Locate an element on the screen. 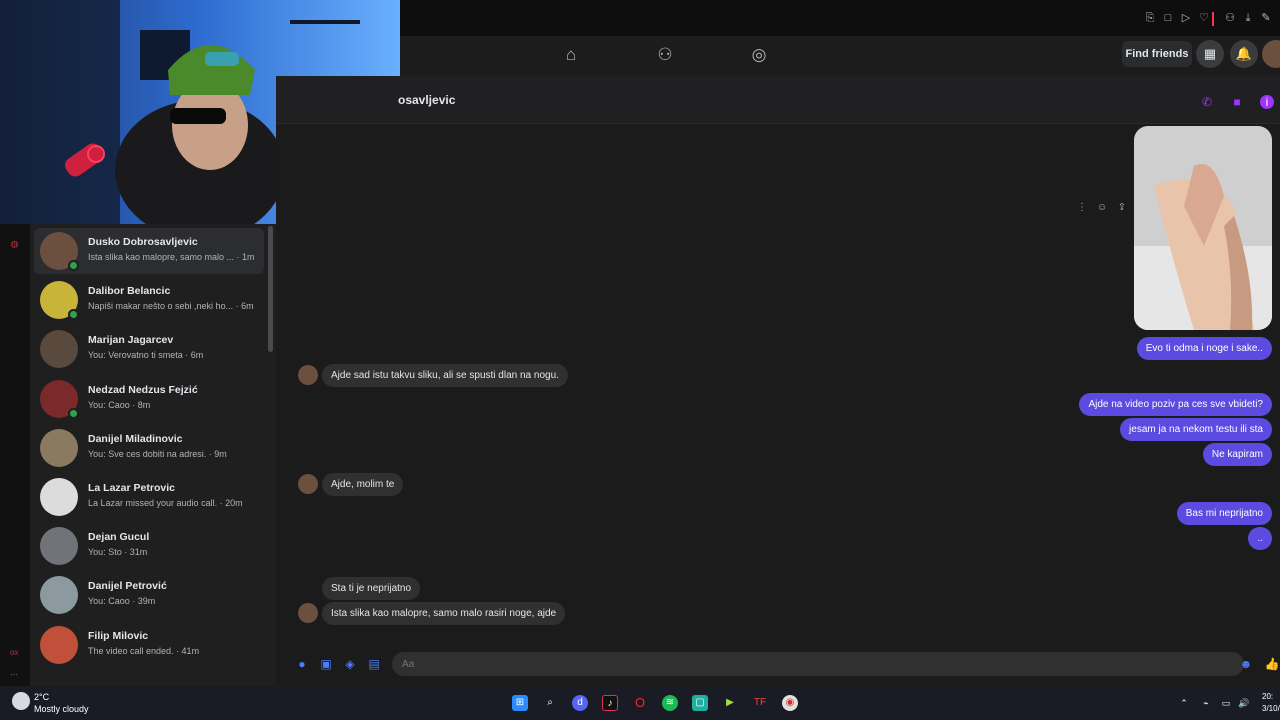 This screenshot has height=720, width=1280. app-icon: TF is located at coordinates (760, 703).